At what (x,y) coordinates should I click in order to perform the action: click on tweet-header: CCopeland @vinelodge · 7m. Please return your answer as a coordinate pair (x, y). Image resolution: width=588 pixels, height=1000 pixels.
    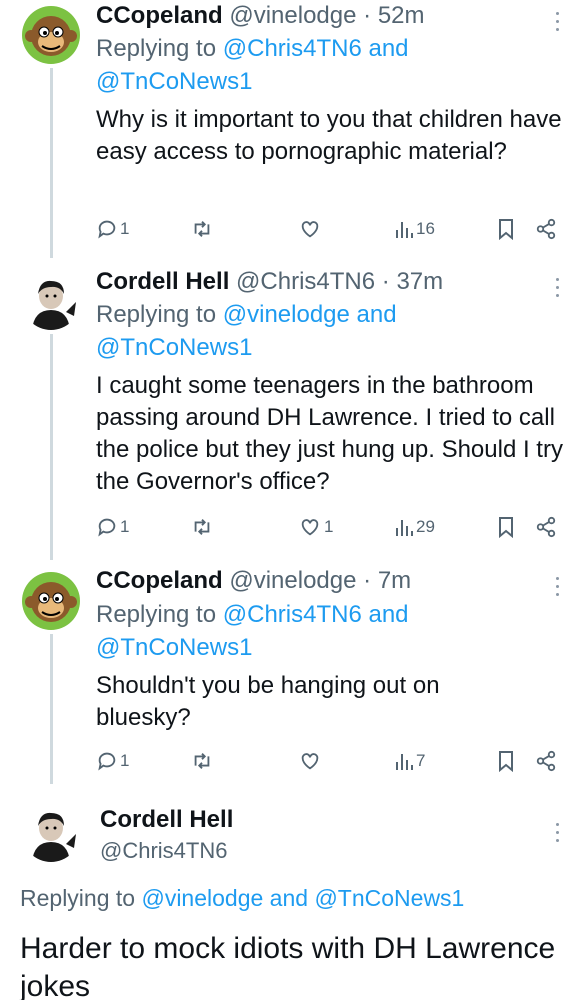
    Looking at the image, I should click on (253, 581).